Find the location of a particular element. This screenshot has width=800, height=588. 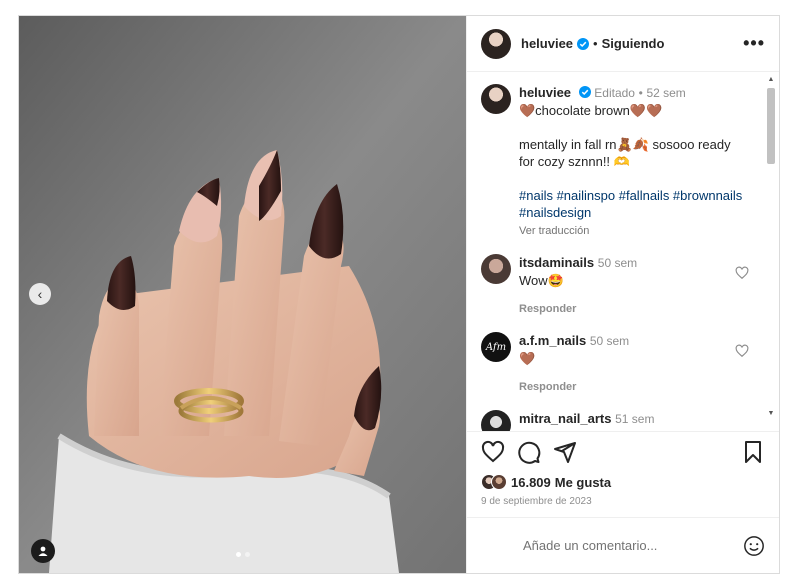

header-username: heluviee is located at coordinates (547, 43).